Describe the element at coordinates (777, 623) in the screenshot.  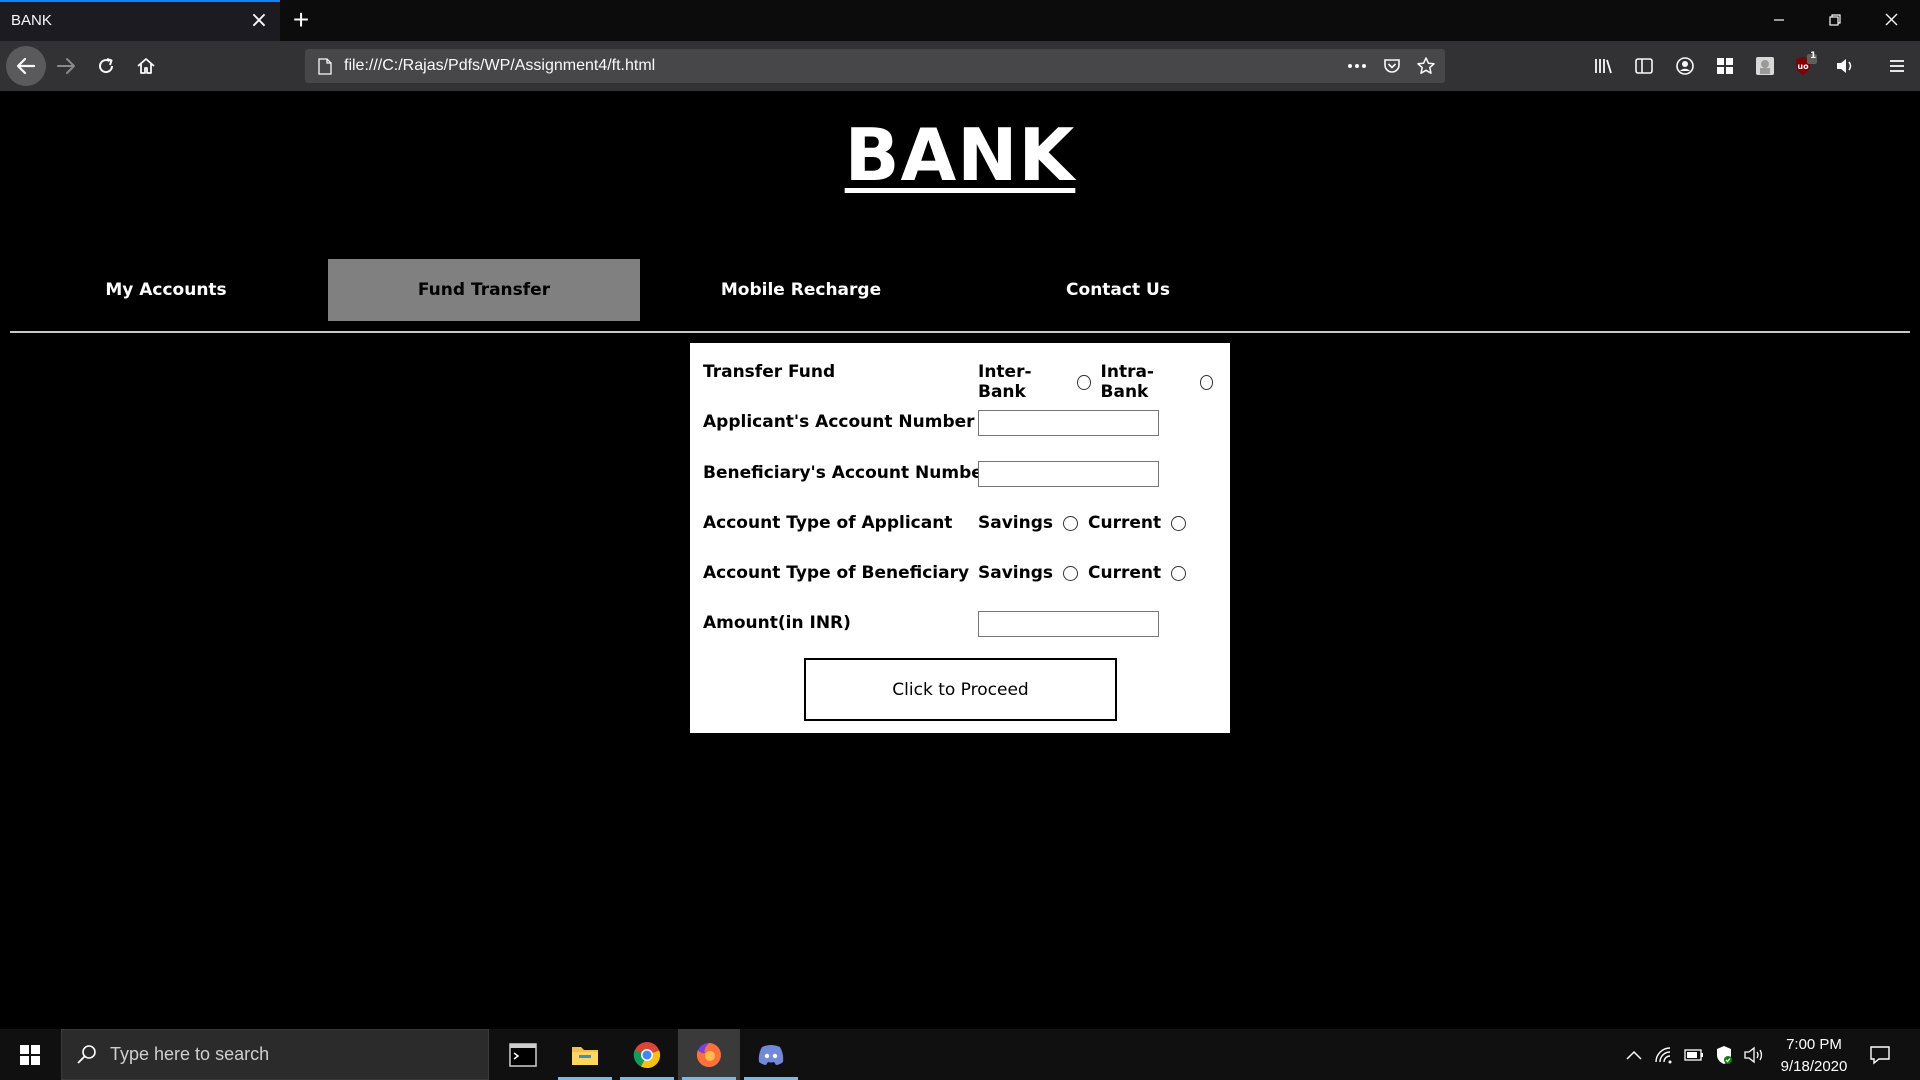
I see `amount-label: Amount(in INR)` at that location.